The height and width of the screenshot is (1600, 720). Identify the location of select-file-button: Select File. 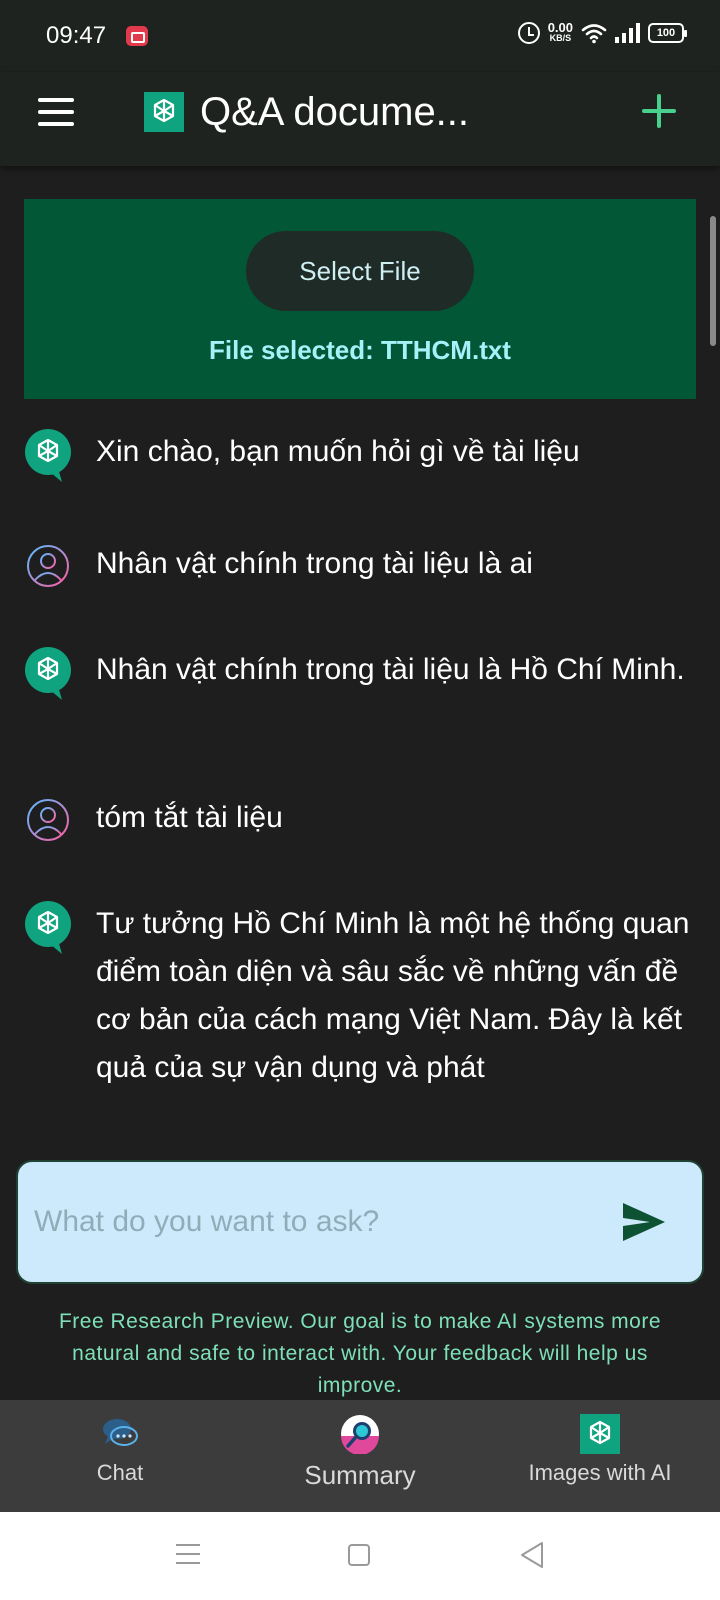
(360, 271).